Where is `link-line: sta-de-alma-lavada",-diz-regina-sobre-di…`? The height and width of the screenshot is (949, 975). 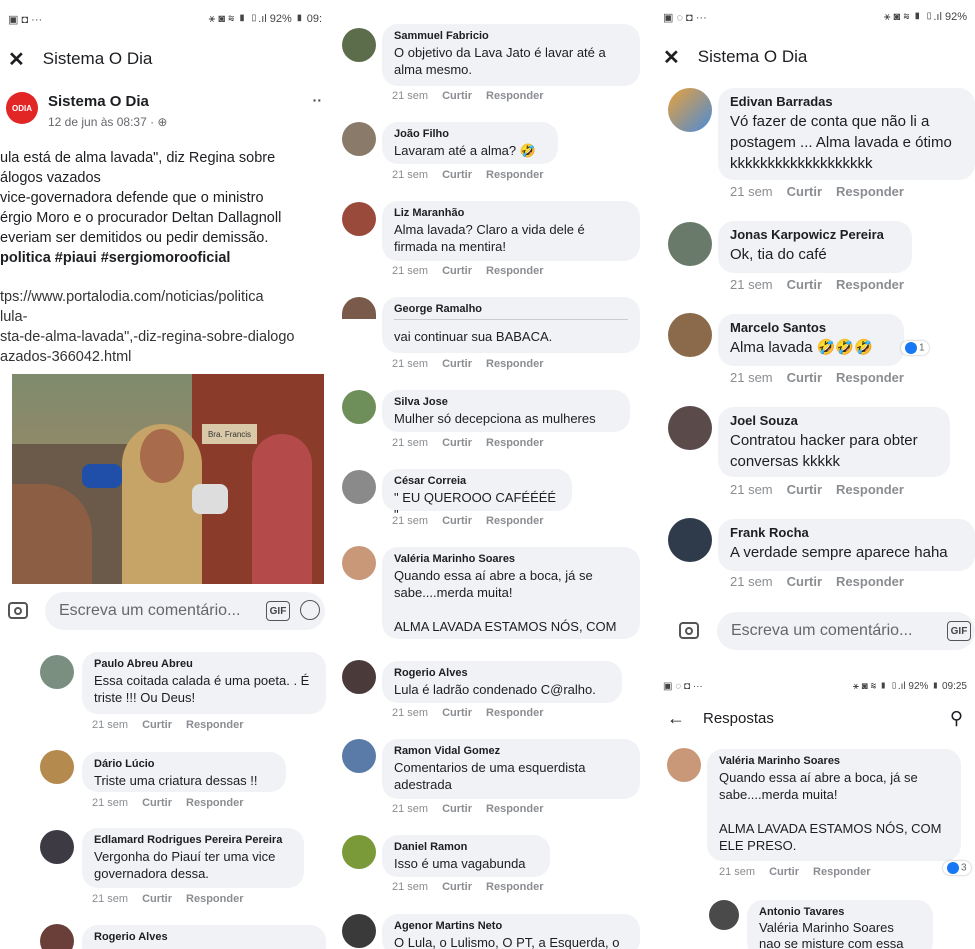
link-line: sta-de-alma-lavada",-diz-regina-sobre-di… is located at coordinates (165, 337).